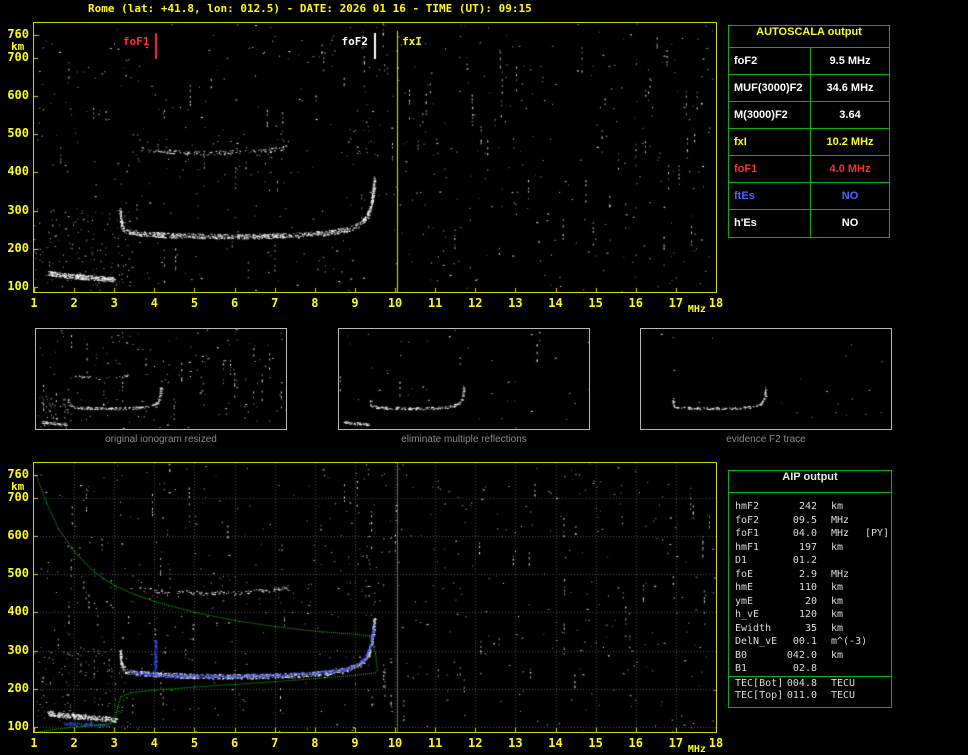  What do you see at coordinates (355, 41) in the screenshot?
I see `marker-label-foF2: foF2` at bounding box center [355, 41].